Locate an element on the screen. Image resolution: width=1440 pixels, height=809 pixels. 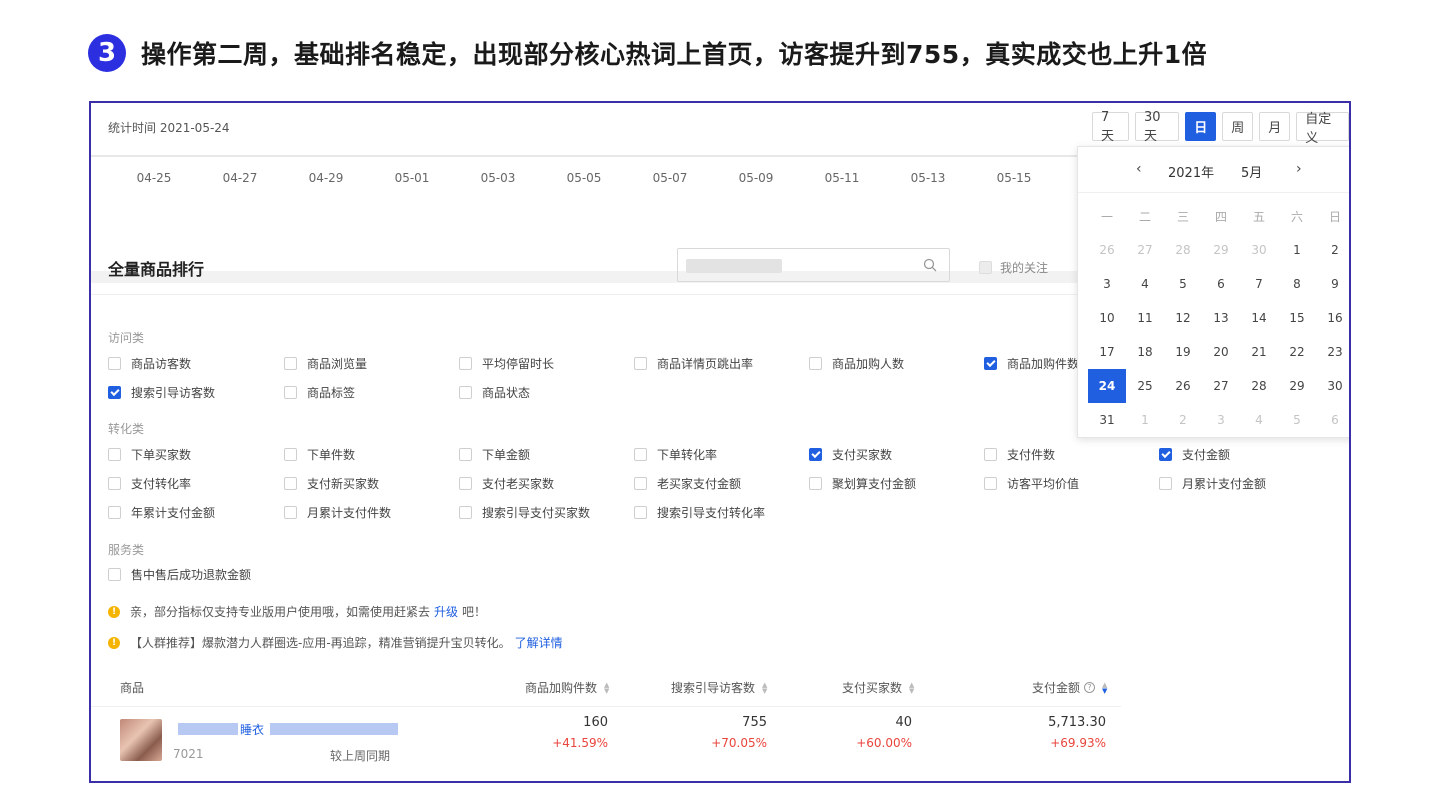
calendar-day: 2 is located at coordinates (1332, 250).